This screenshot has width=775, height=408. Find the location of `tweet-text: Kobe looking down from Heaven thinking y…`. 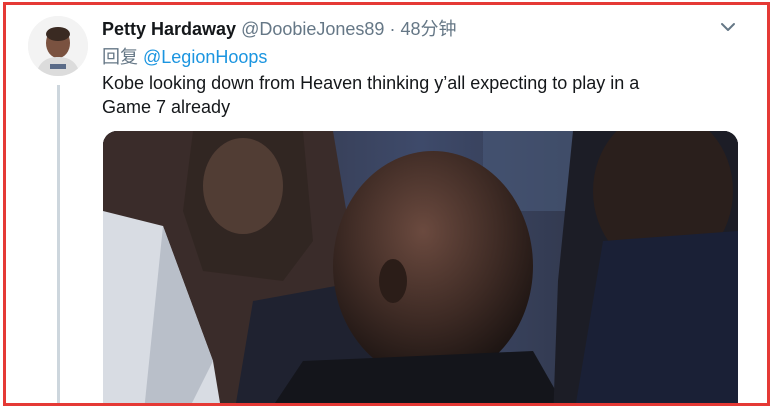

tweet-text: Kobe looking down from Heaven thinking y… is located at coordinates (422, 95).